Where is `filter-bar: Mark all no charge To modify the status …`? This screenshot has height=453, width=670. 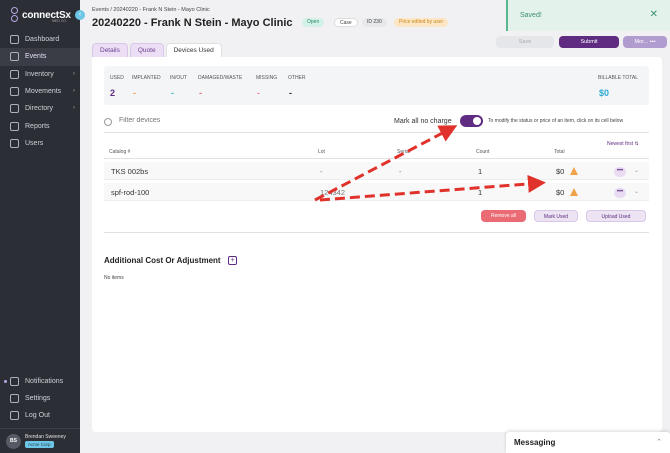
filter-bar: Mark all no charge To modify the status … is located at coordinates (376, 124).